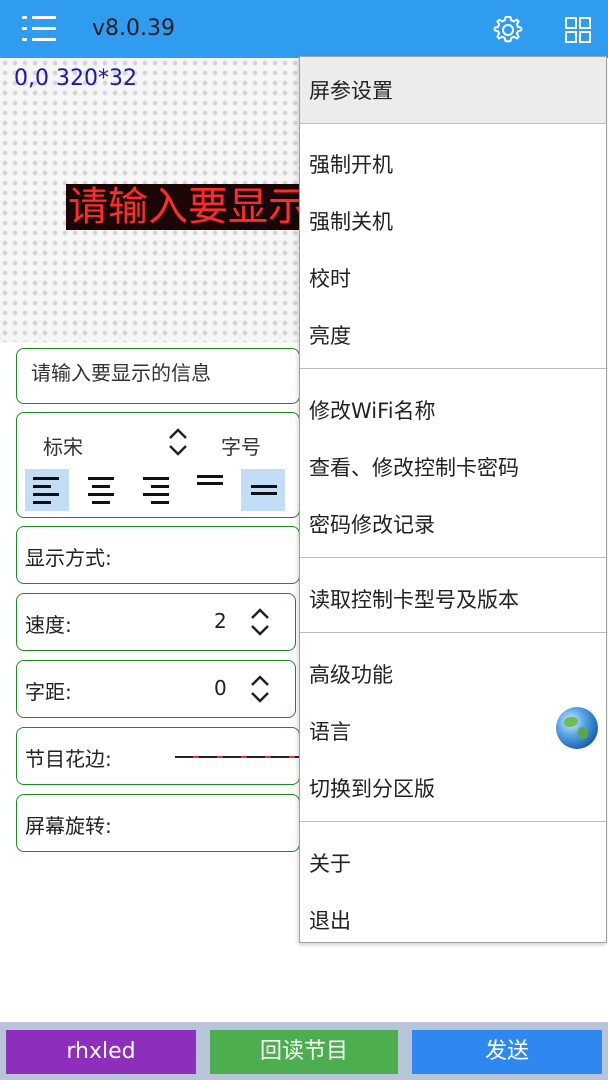 The width and height of the screenshot is (608, 1080). I want to click on spacing-value: 0, so click(220, 688).